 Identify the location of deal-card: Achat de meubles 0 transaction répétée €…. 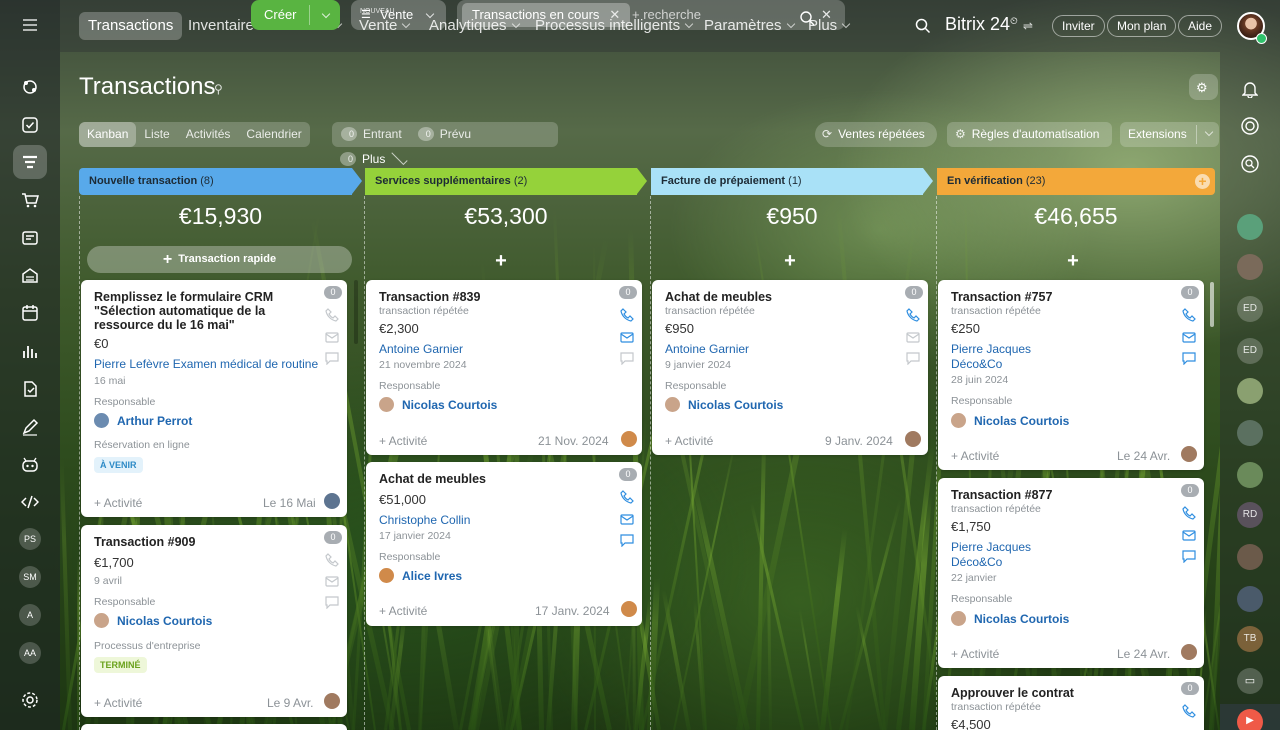
(790, 367).